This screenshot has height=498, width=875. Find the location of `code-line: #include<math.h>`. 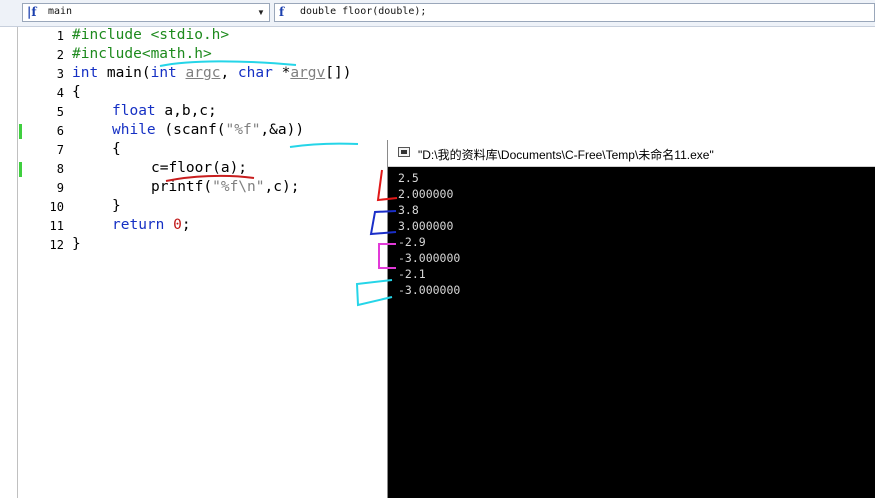

code-line: #include<math.h> is located at coordinates (142, 54).